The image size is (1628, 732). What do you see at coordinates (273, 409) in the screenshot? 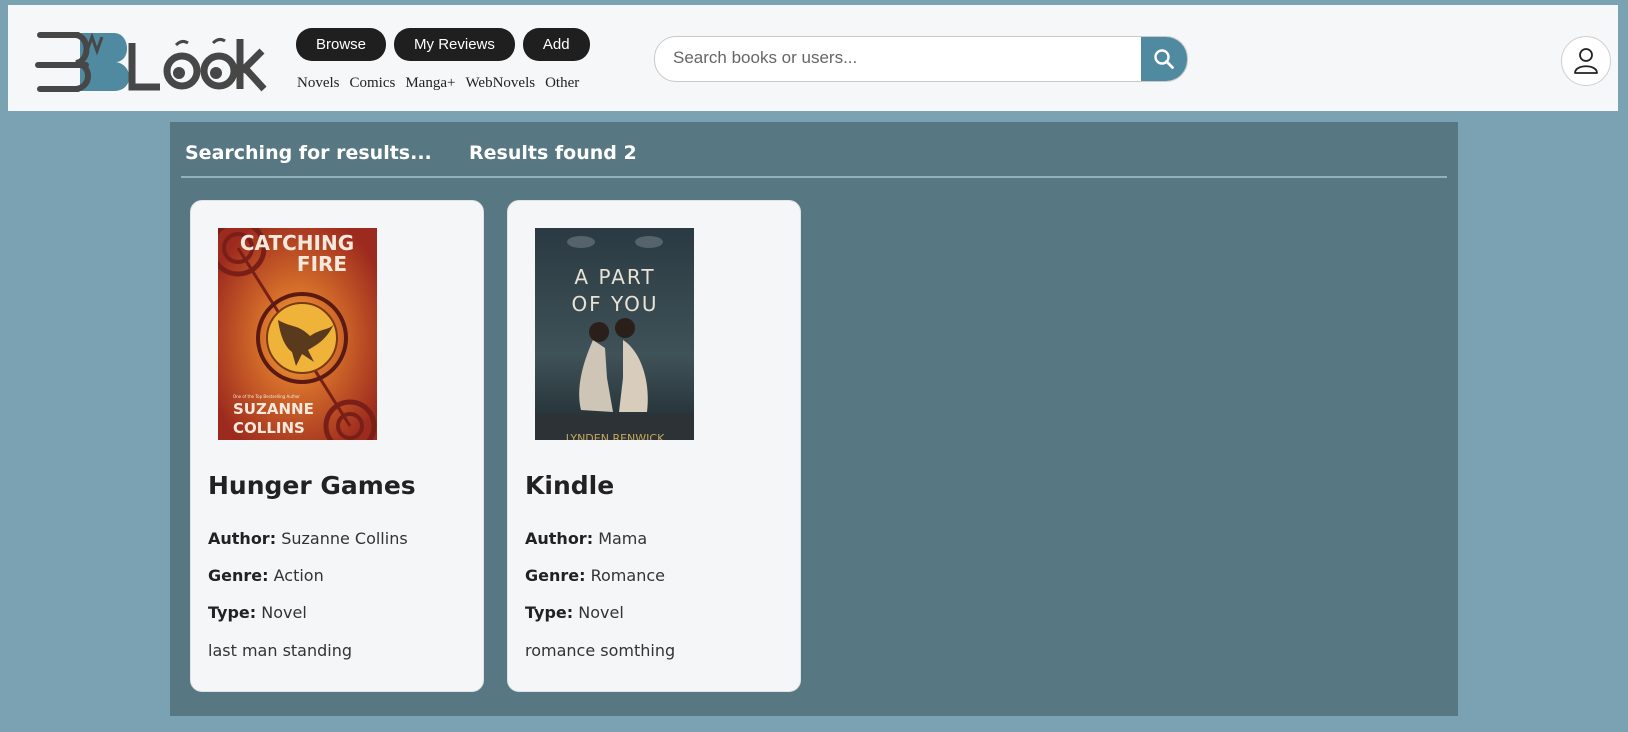
I see `cover-author-1: SUZANNE` at bounding box center [273, 409].